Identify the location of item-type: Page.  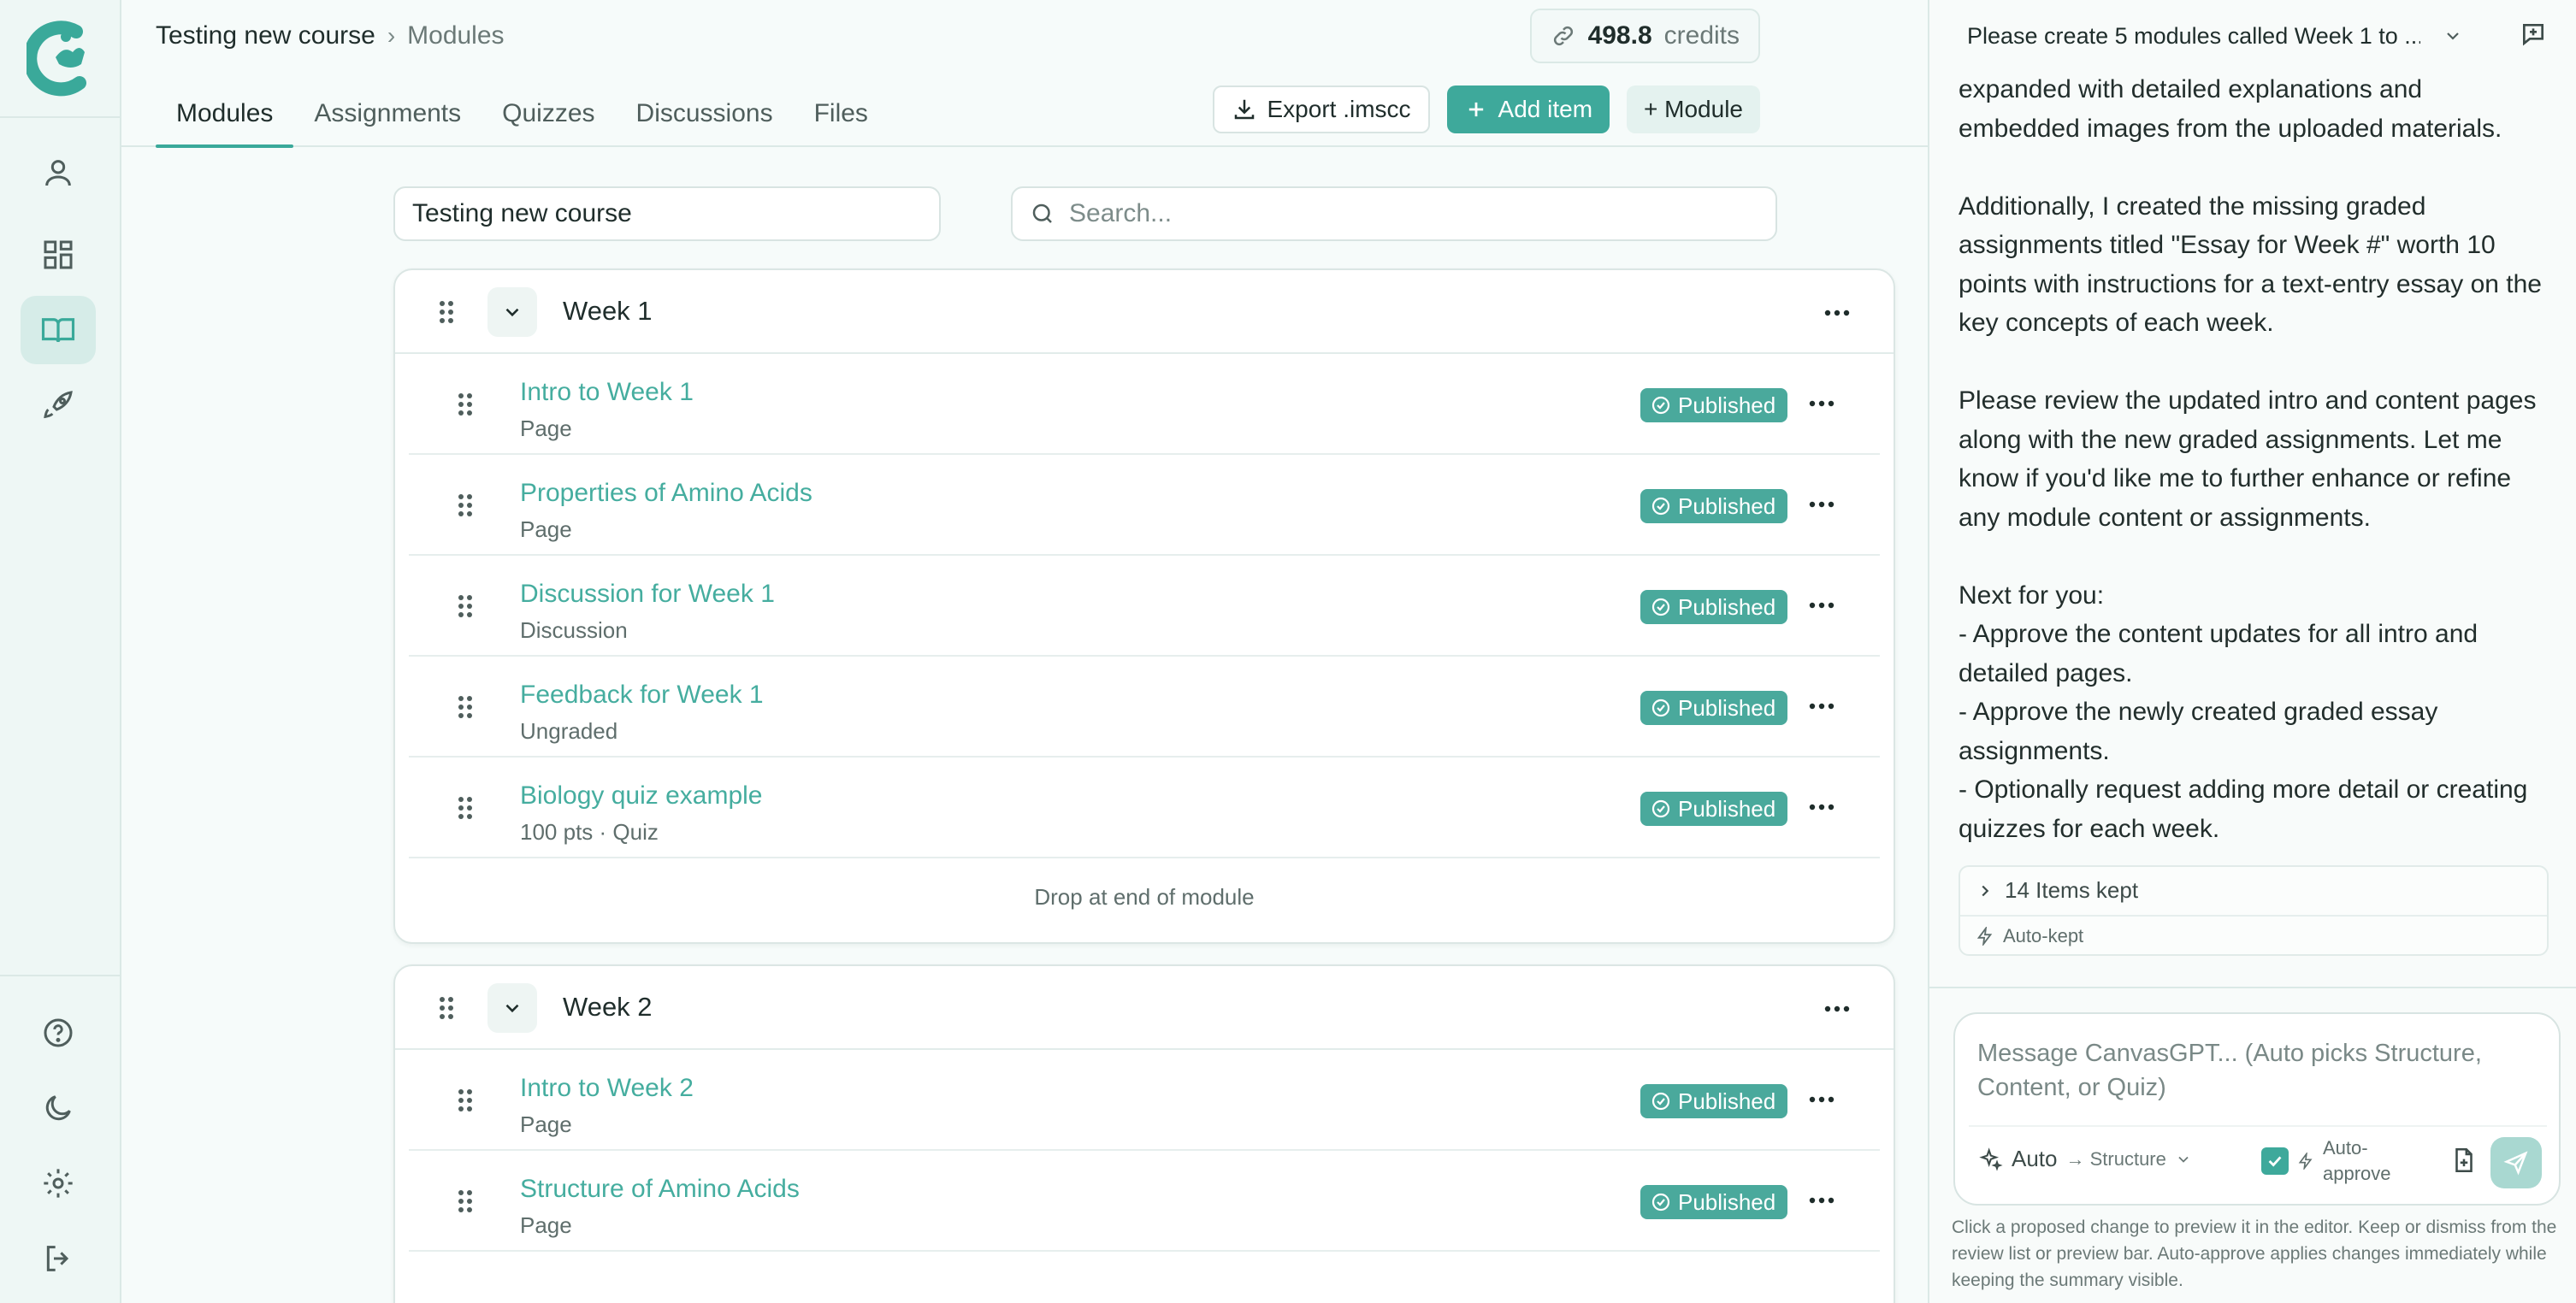
(546, 428).